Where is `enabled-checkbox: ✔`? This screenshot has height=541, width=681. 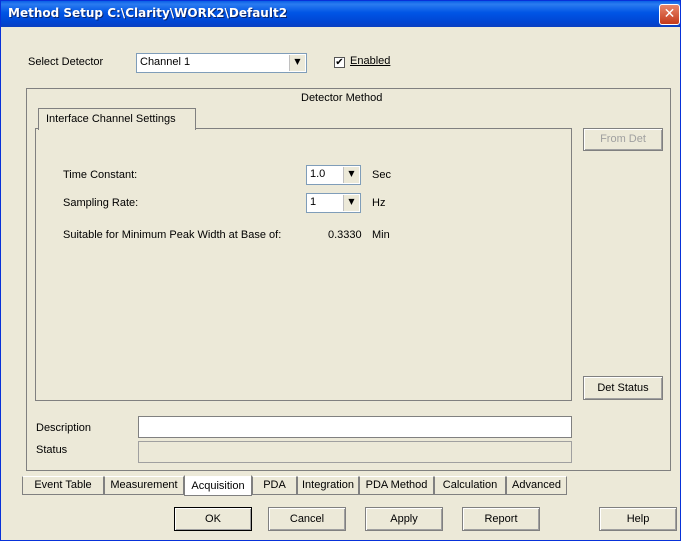
enabled-checkbox: ✔ is located at coordinates (339, 62).